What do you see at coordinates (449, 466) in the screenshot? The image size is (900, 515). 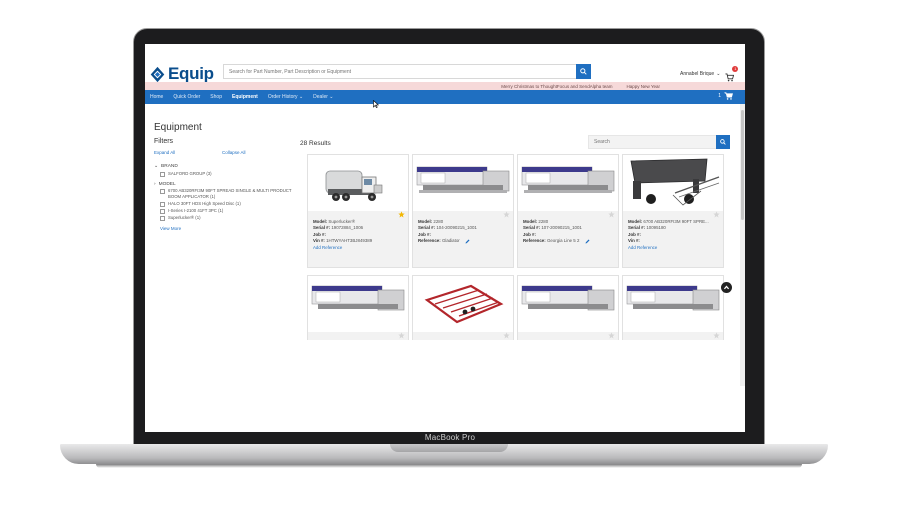 I see `laptop-shadow` at bounding box center [449, 466].